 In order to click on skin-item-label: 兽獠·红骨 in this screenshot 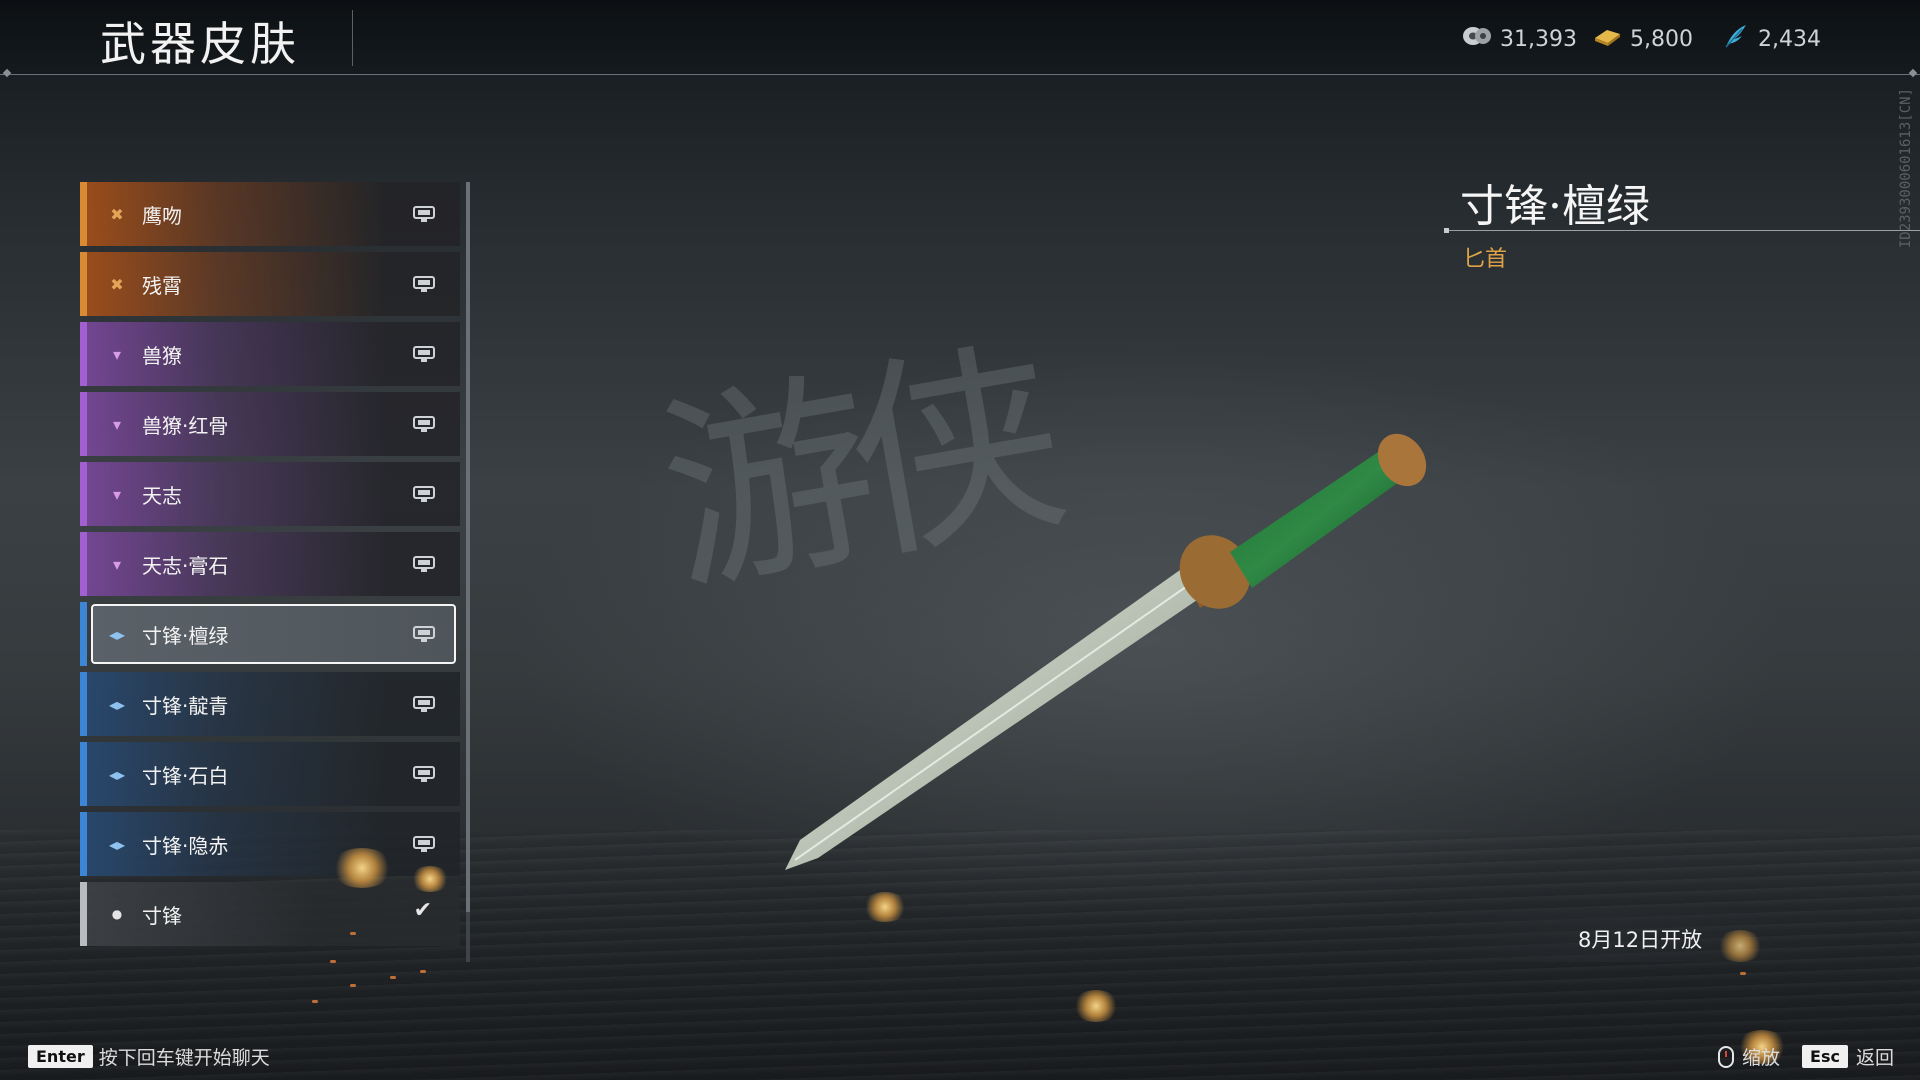, I will do `click(185, 425)`.